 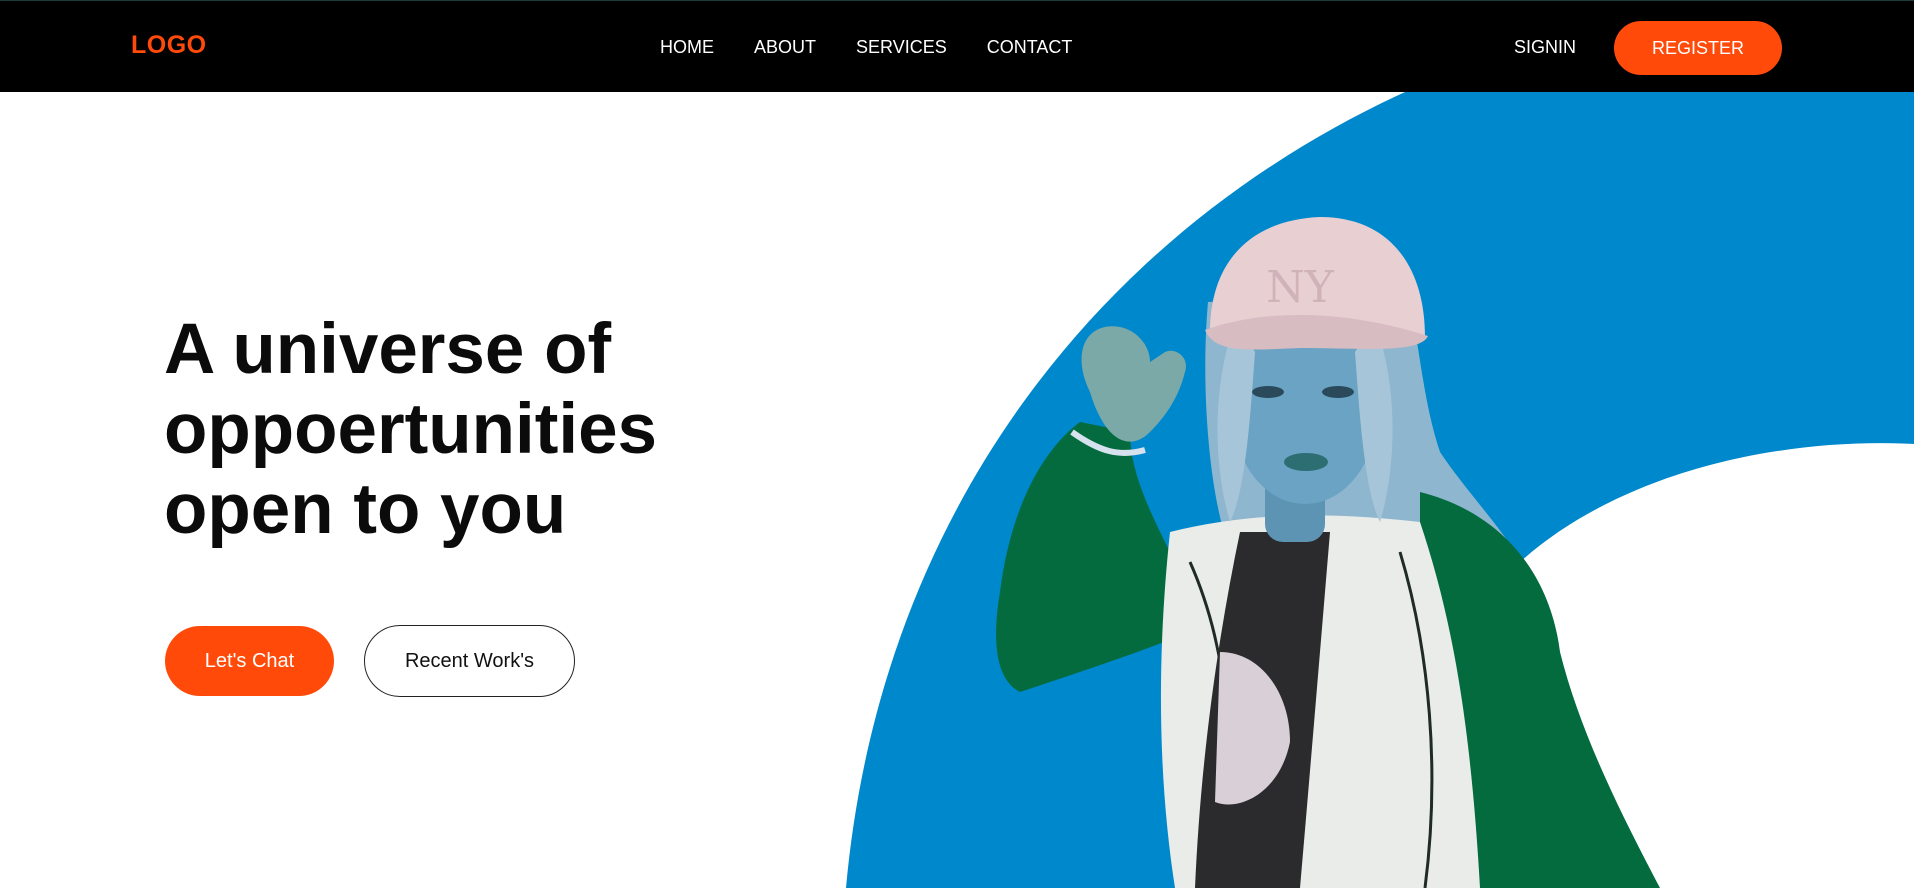 What do you see at coordinates (1698, 48) in the screenshot?
I see `register-button: REGISTER` at bounding box center [1698, 48].